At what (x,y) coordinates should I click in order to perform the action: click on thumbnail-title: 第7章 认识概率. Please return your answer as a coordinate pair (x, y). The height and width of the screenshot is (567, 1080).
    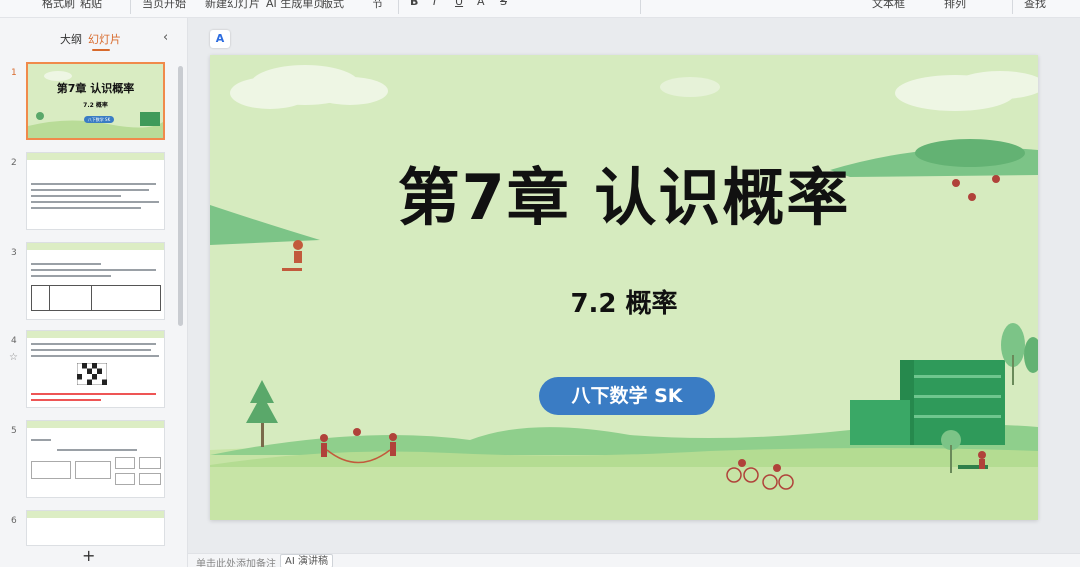
    Looking at the image, I should click on (95, 88).